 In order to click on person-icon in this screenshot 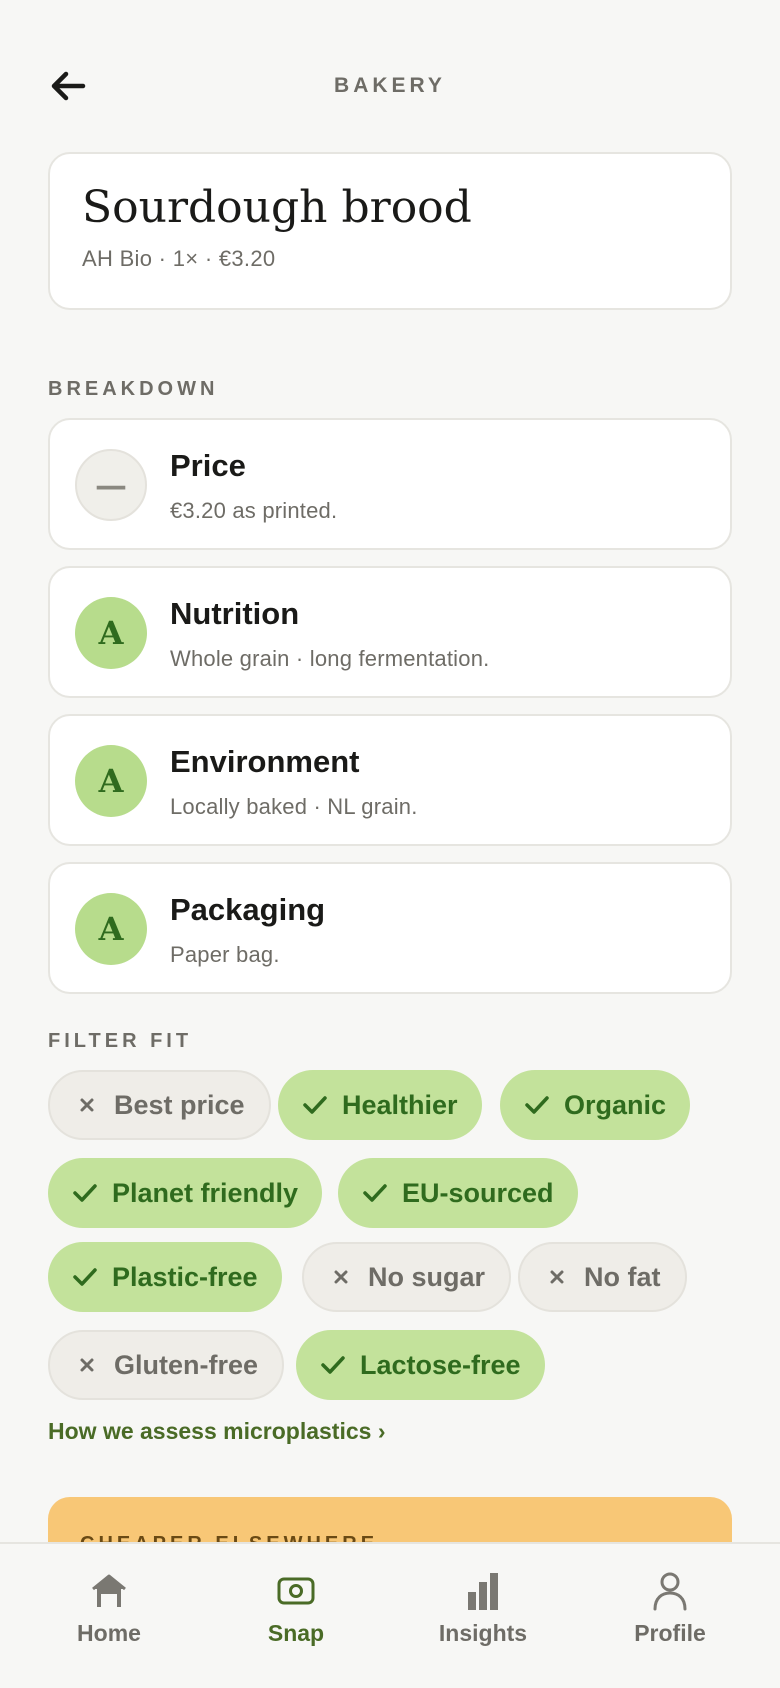, I will do `click(670, 1591)`.